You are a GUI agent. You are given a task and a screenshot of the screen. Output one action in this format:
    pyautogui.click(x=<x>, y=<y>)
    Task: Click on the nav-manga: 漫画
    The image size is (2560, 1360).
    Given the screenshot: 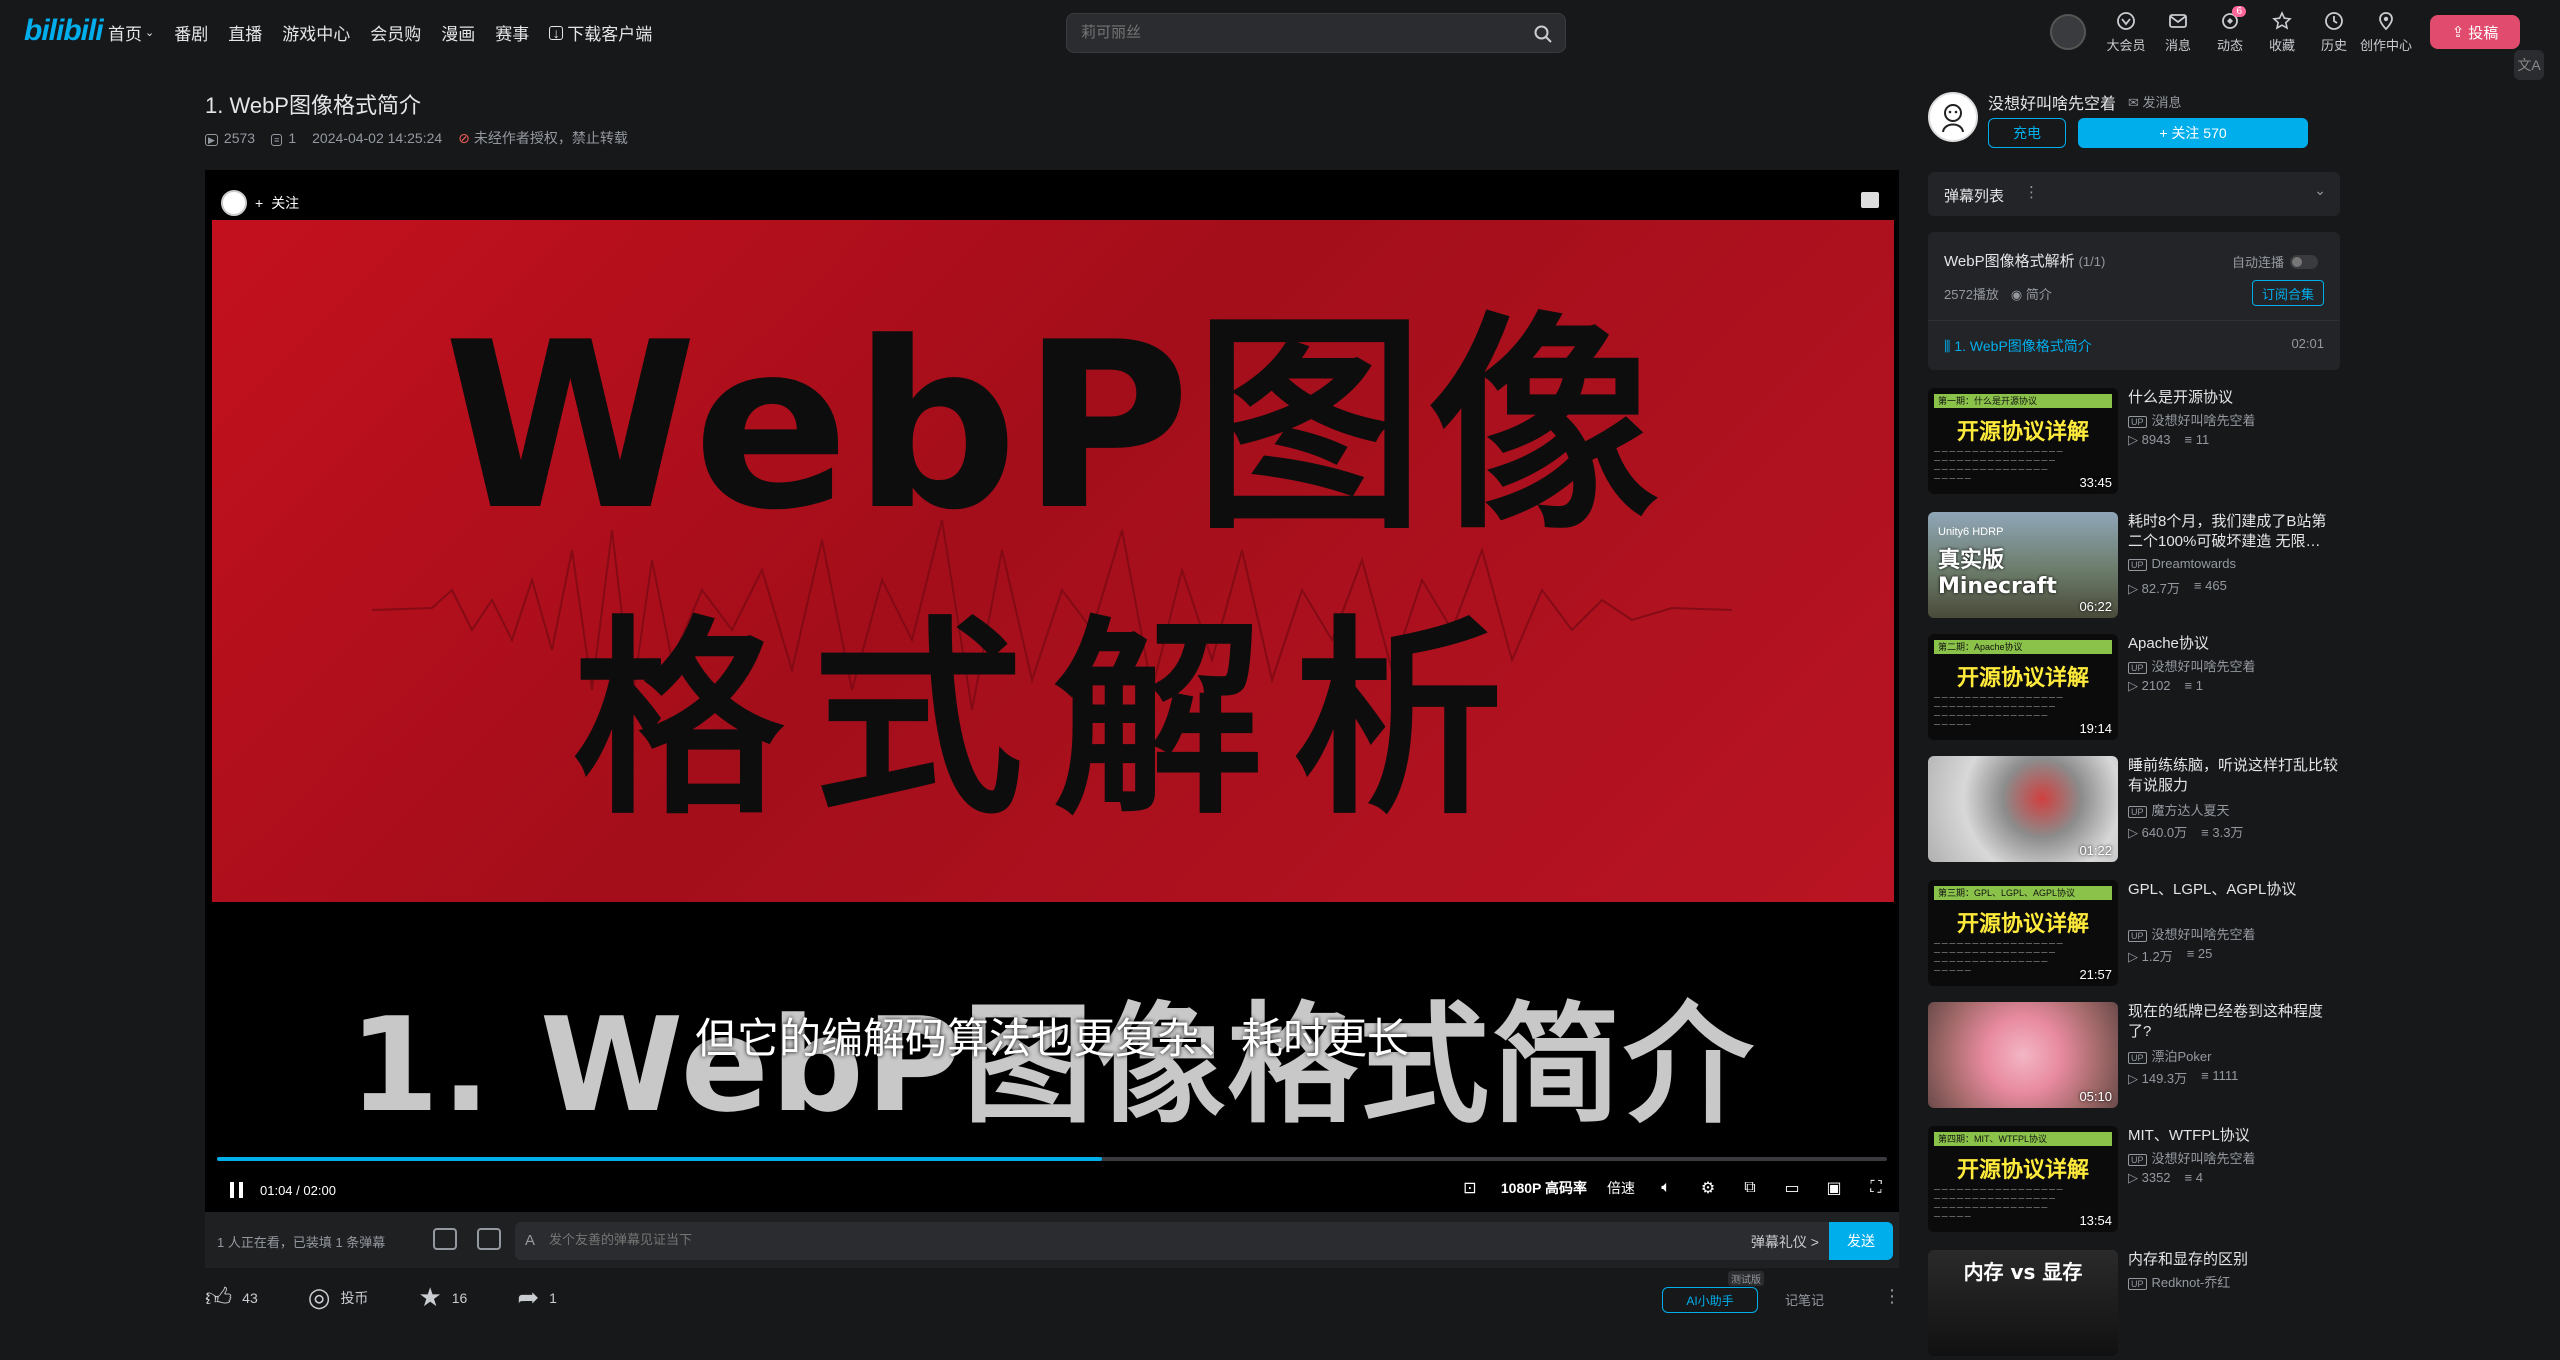 What is the action you would take?
    pyautogui.click(x=458, y=32)
    